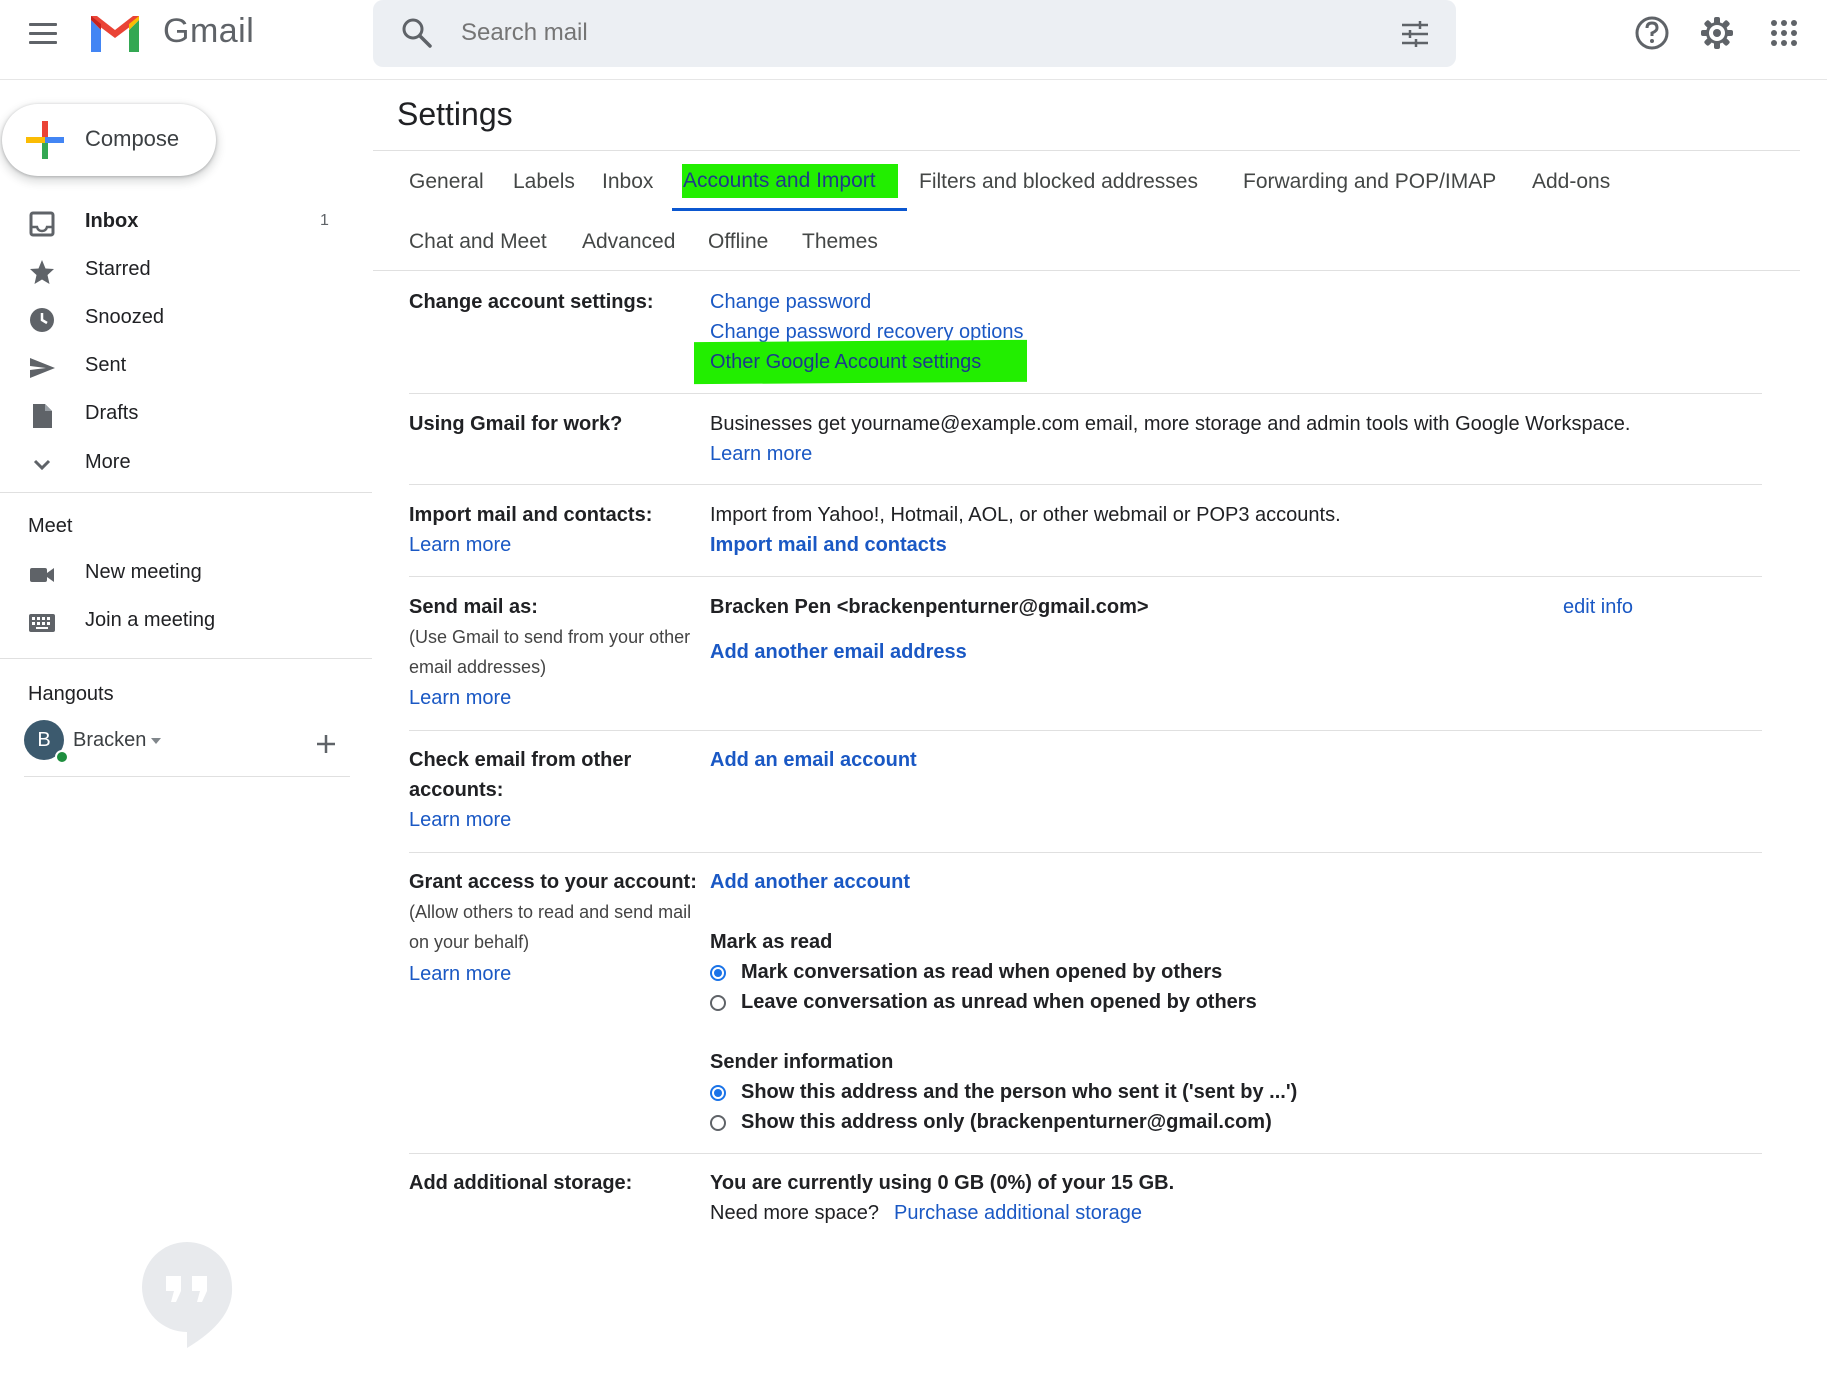  What do you see at coordinates (738, 242) in the screenshot?
I see `tab-offline: Offline` at bounding box center [738, 242].